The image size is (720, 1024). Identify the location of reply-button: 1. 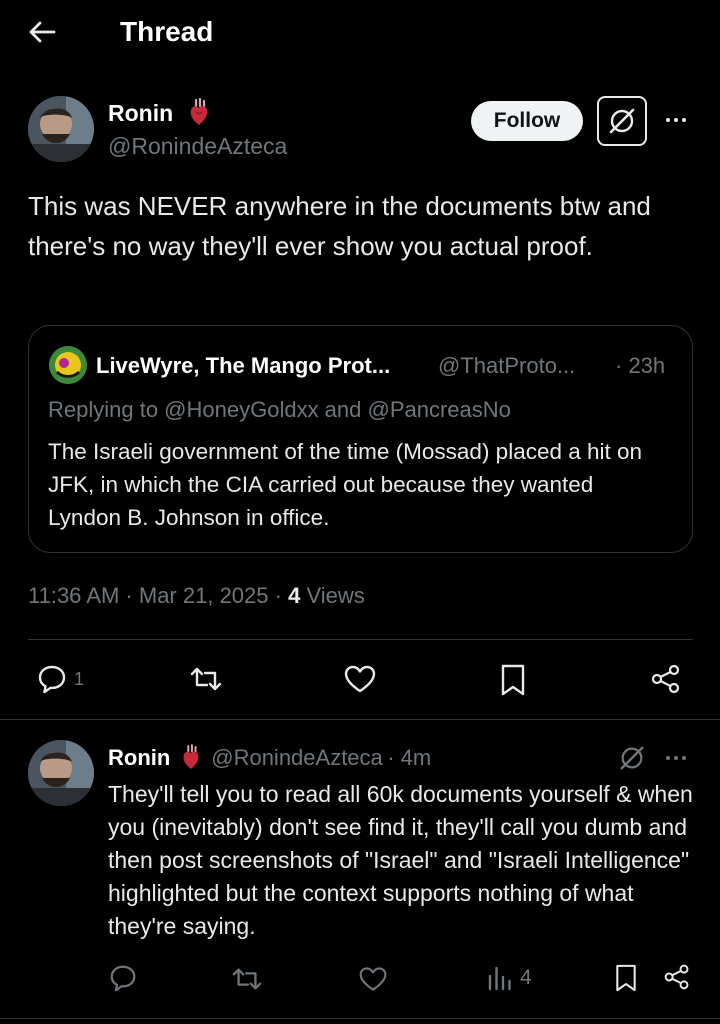
(60, 679).